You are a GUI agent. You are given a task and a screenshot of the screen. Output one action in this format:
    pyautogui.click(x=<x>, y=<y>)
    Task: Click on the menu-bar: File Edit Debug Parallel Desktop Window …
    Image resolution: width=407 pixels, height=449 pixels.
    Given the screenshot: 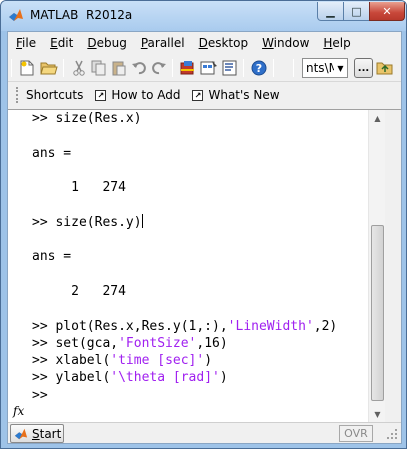 What is the action you would take?
    pyautogui.click(x=204, y=43)
    